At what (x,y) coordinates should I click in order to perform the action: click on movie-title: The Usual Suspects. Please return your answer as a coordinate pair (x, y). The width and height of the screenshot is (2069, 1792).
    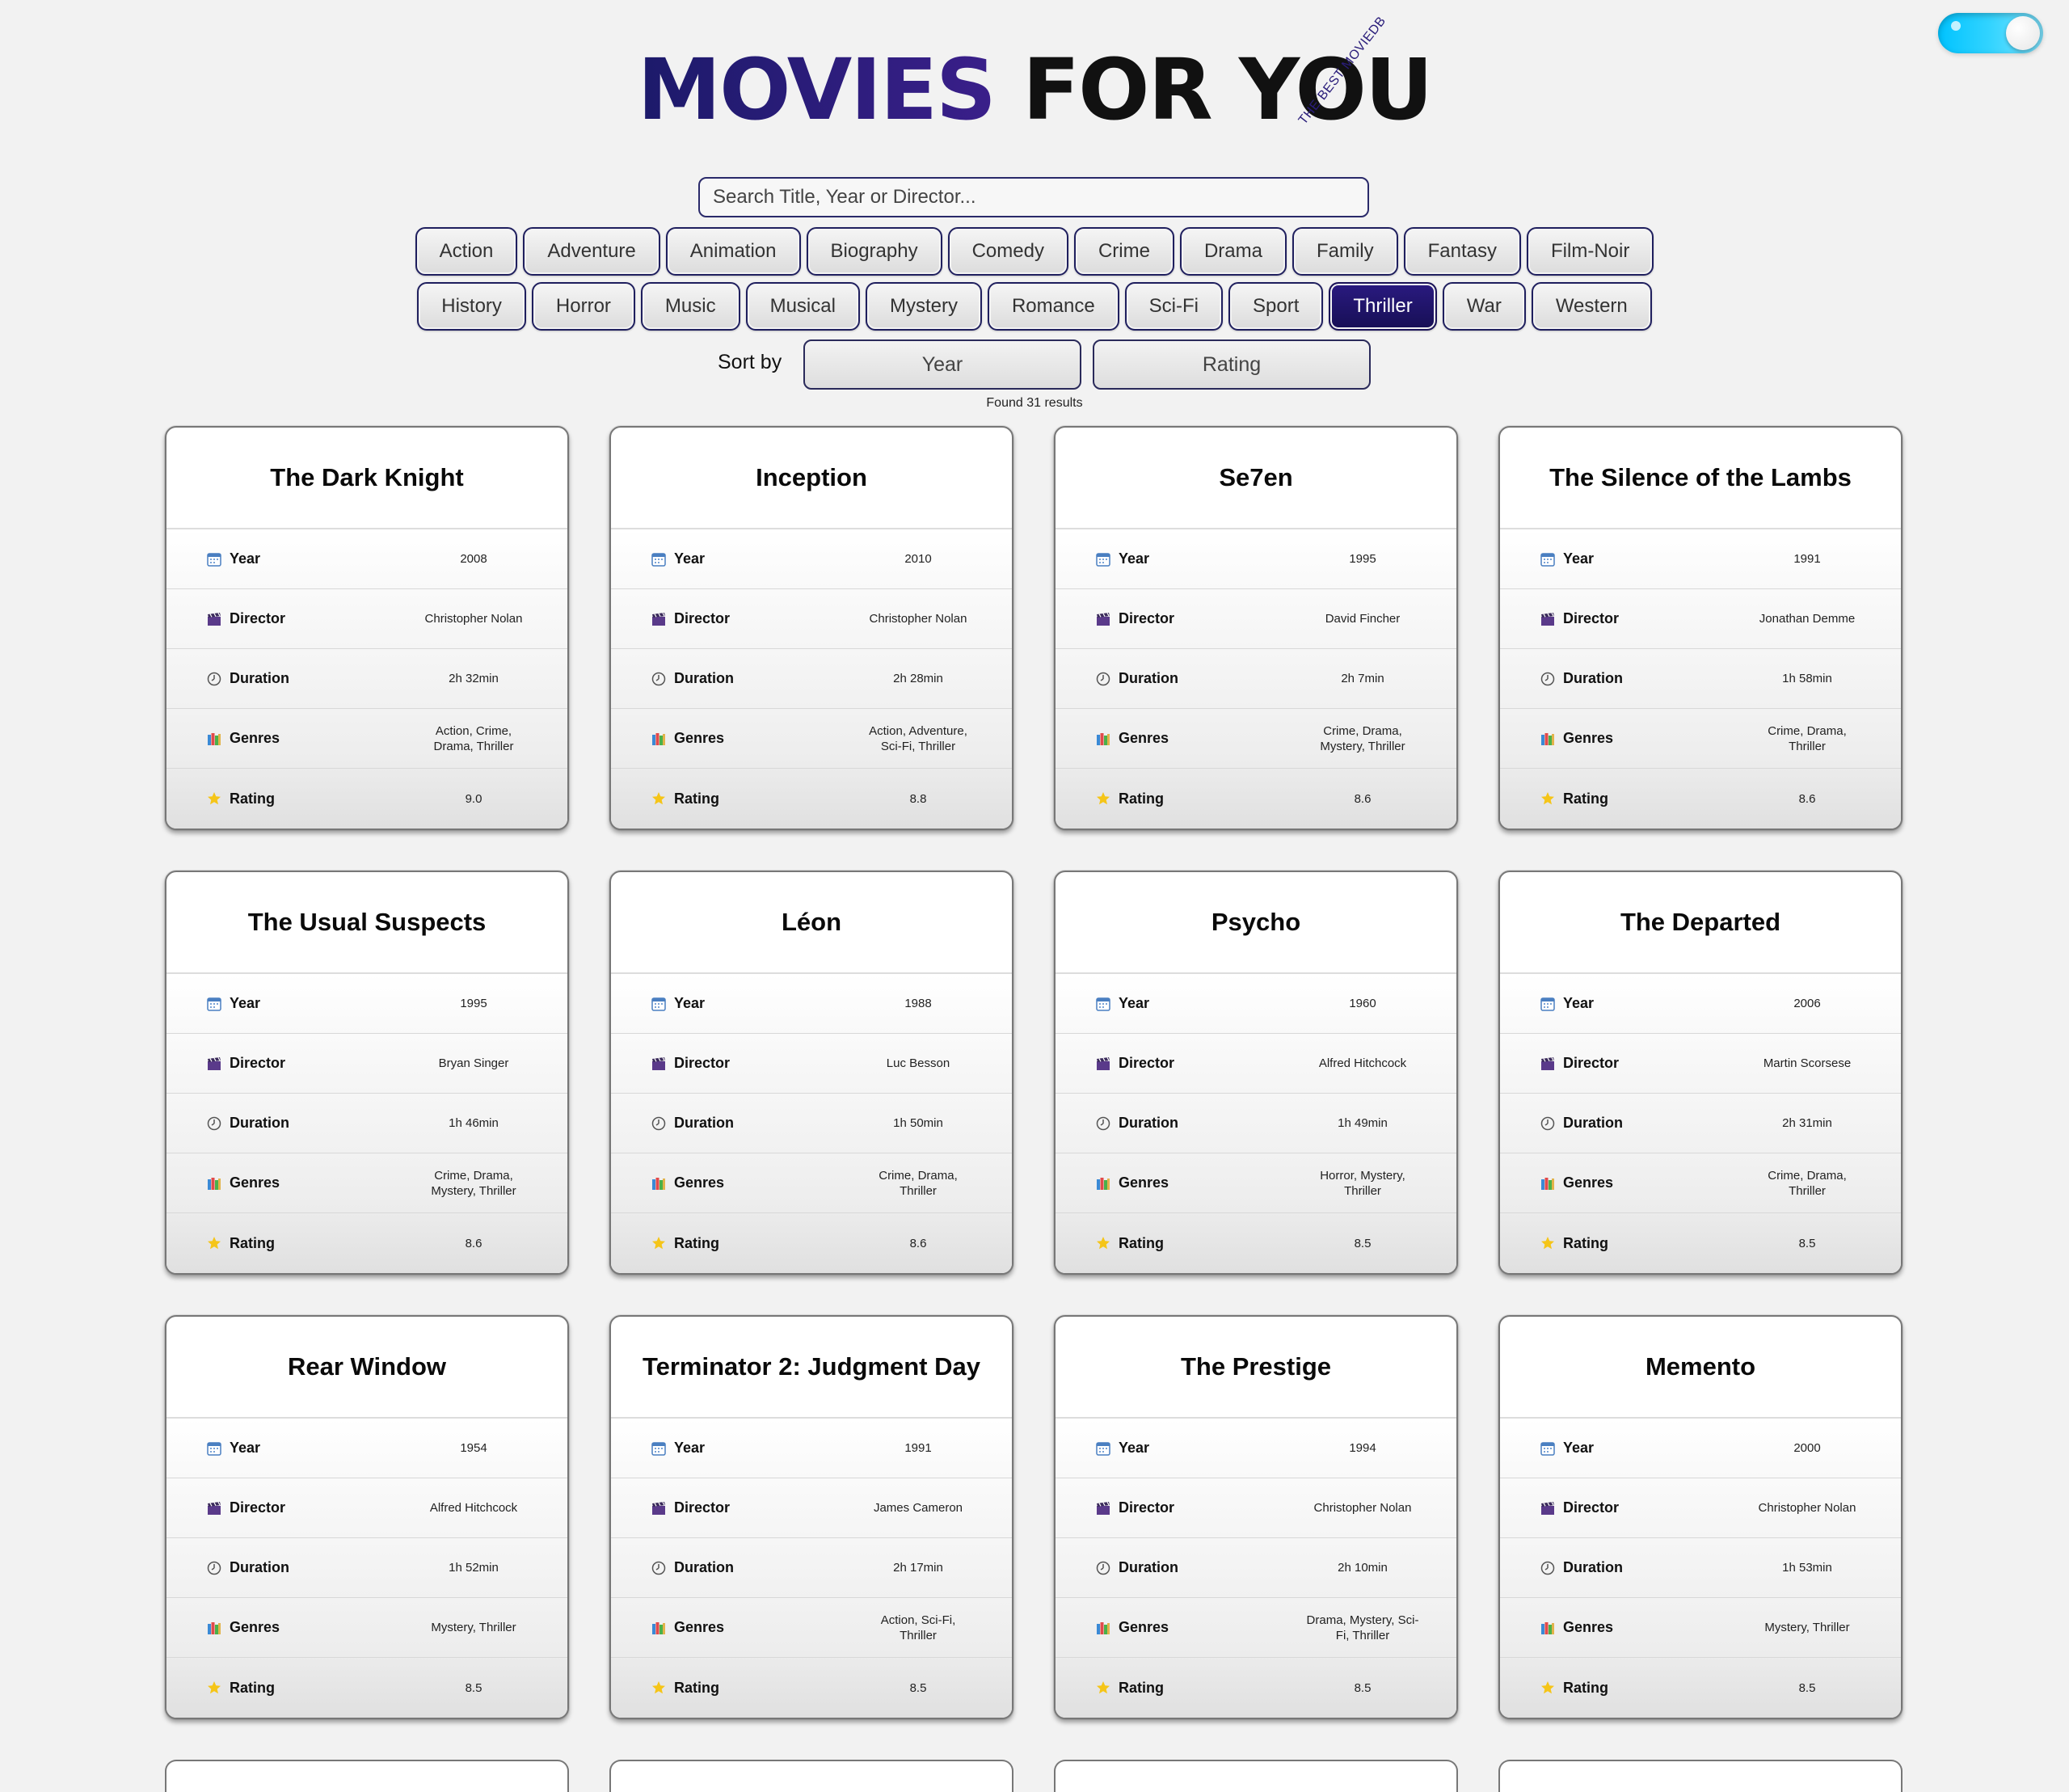
    Looking at the image, I should click on (366, 923).